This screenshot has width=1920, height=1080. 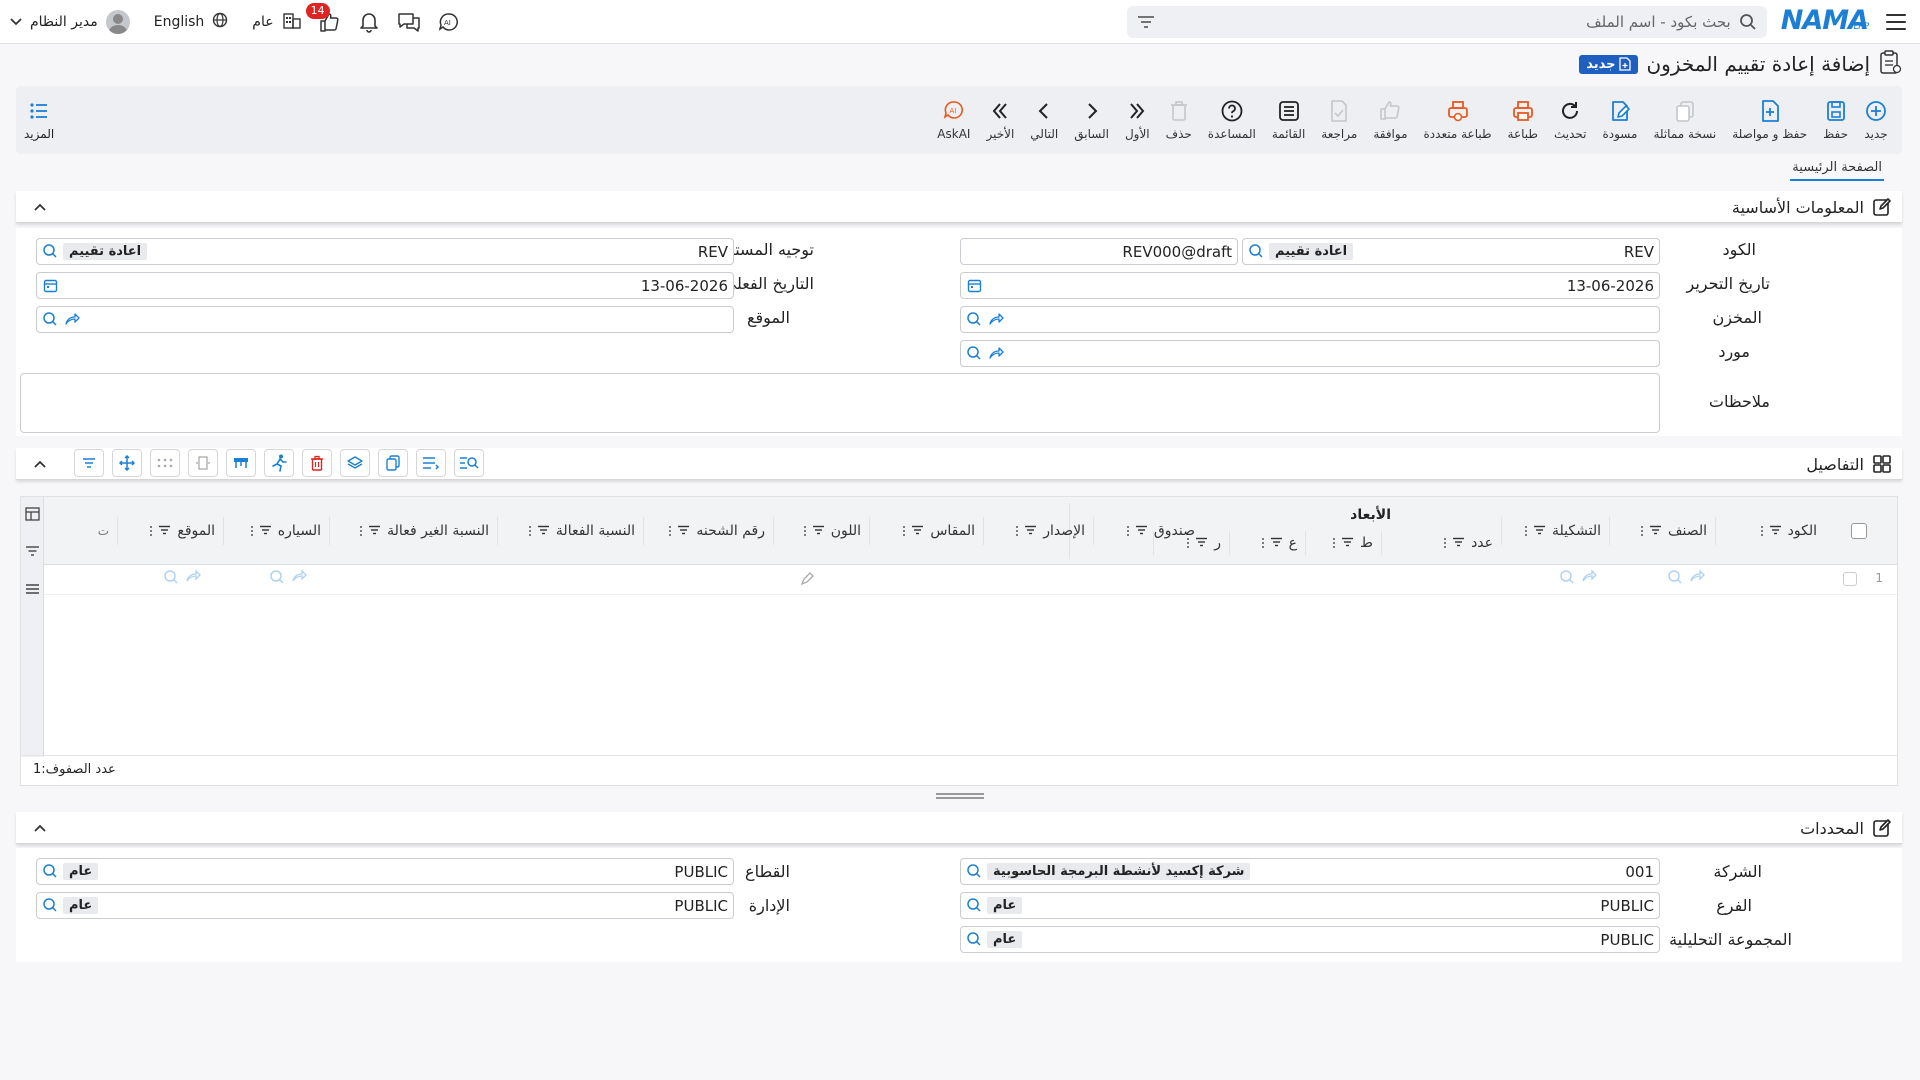 What do you see at coordinates (1390, 120) in the screenshot?
I see `approve-button: موافقة` at bounding box center [1390, 120].